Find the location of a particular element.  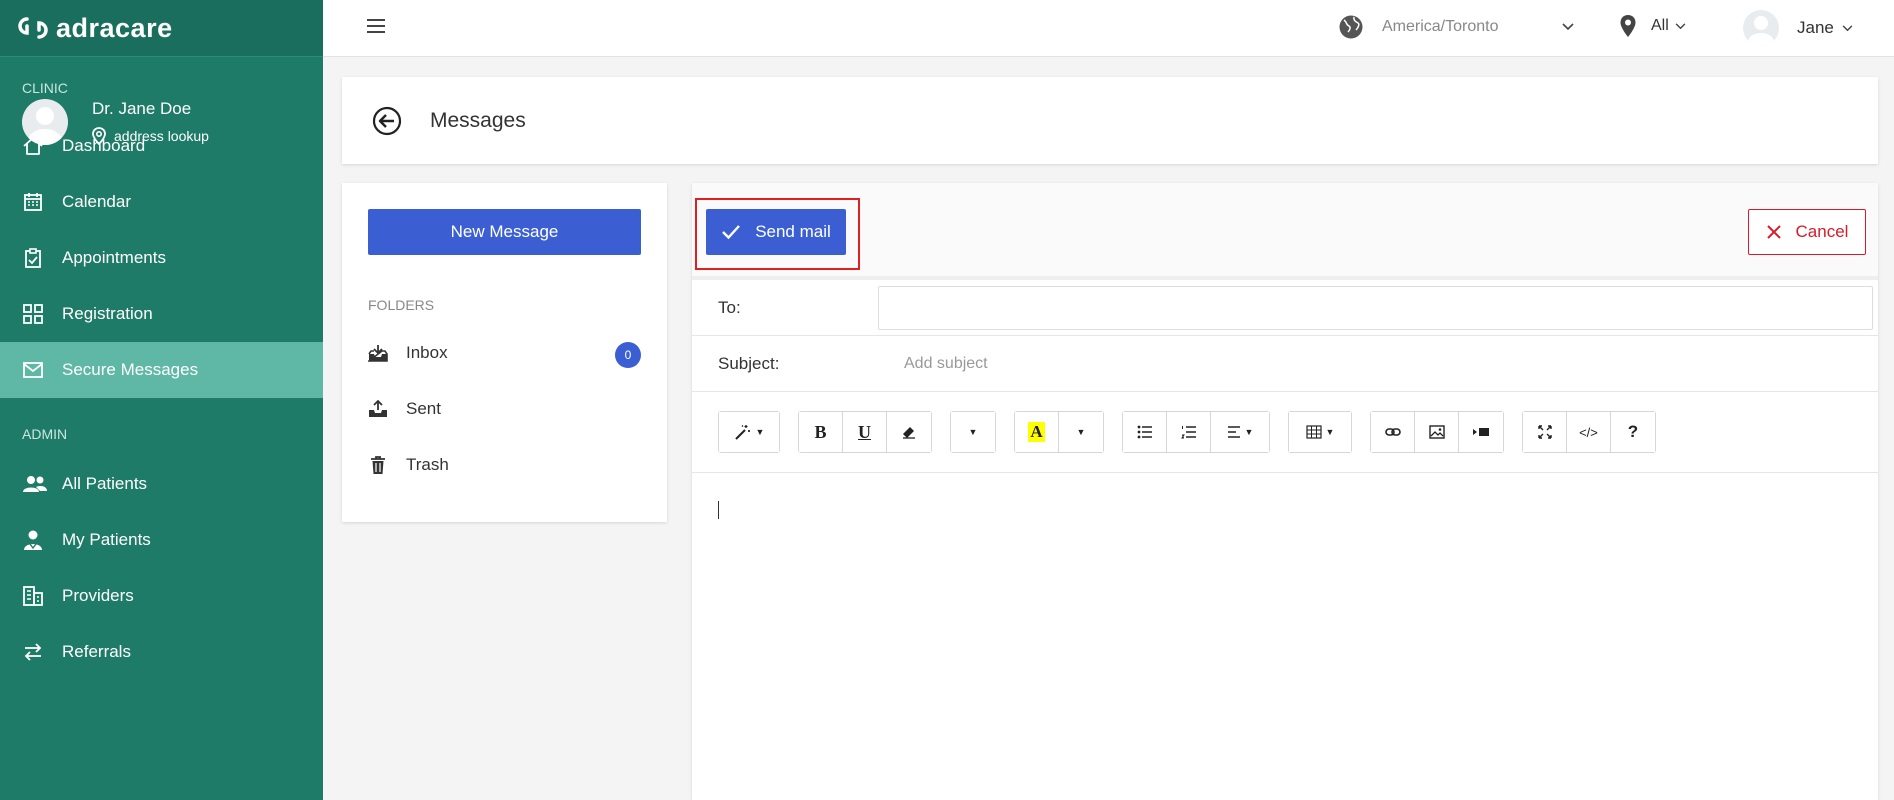

exchange-arrows-icon is located at coordinates (33, 652).